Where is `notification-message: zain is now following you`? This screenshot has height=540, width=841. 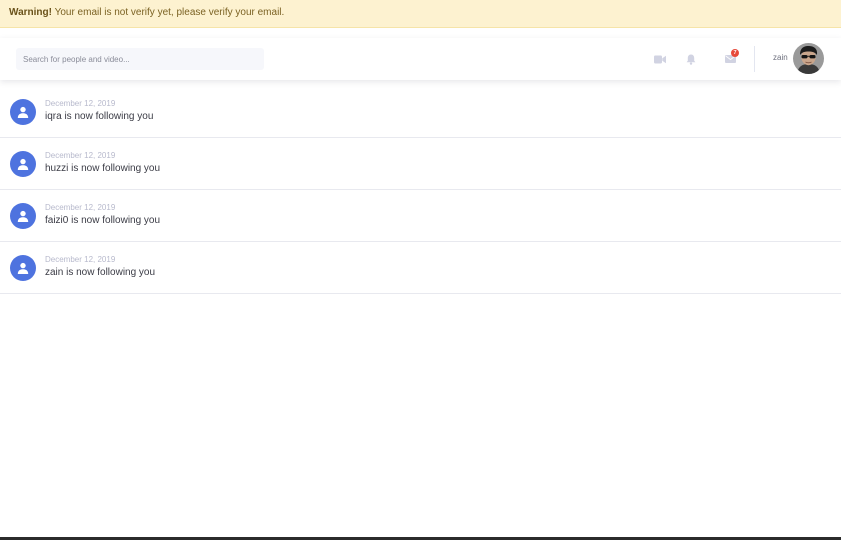 notification-message: zain is now following you is located at coordinates (100, 272).